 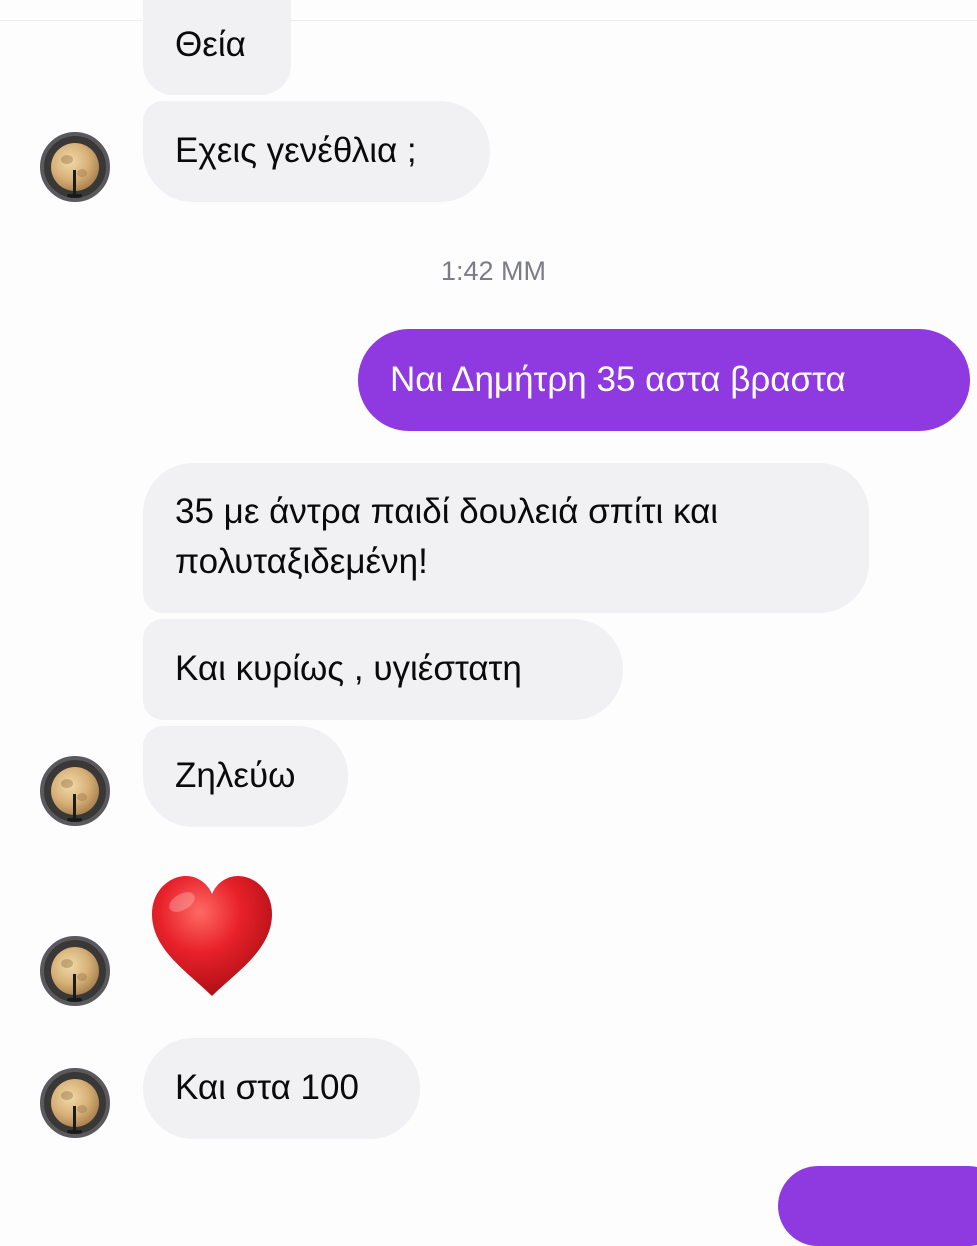 I want to click on message-bubble-incoming: Και κυρίως , υγιέστατη, so click(x=383, y=669).